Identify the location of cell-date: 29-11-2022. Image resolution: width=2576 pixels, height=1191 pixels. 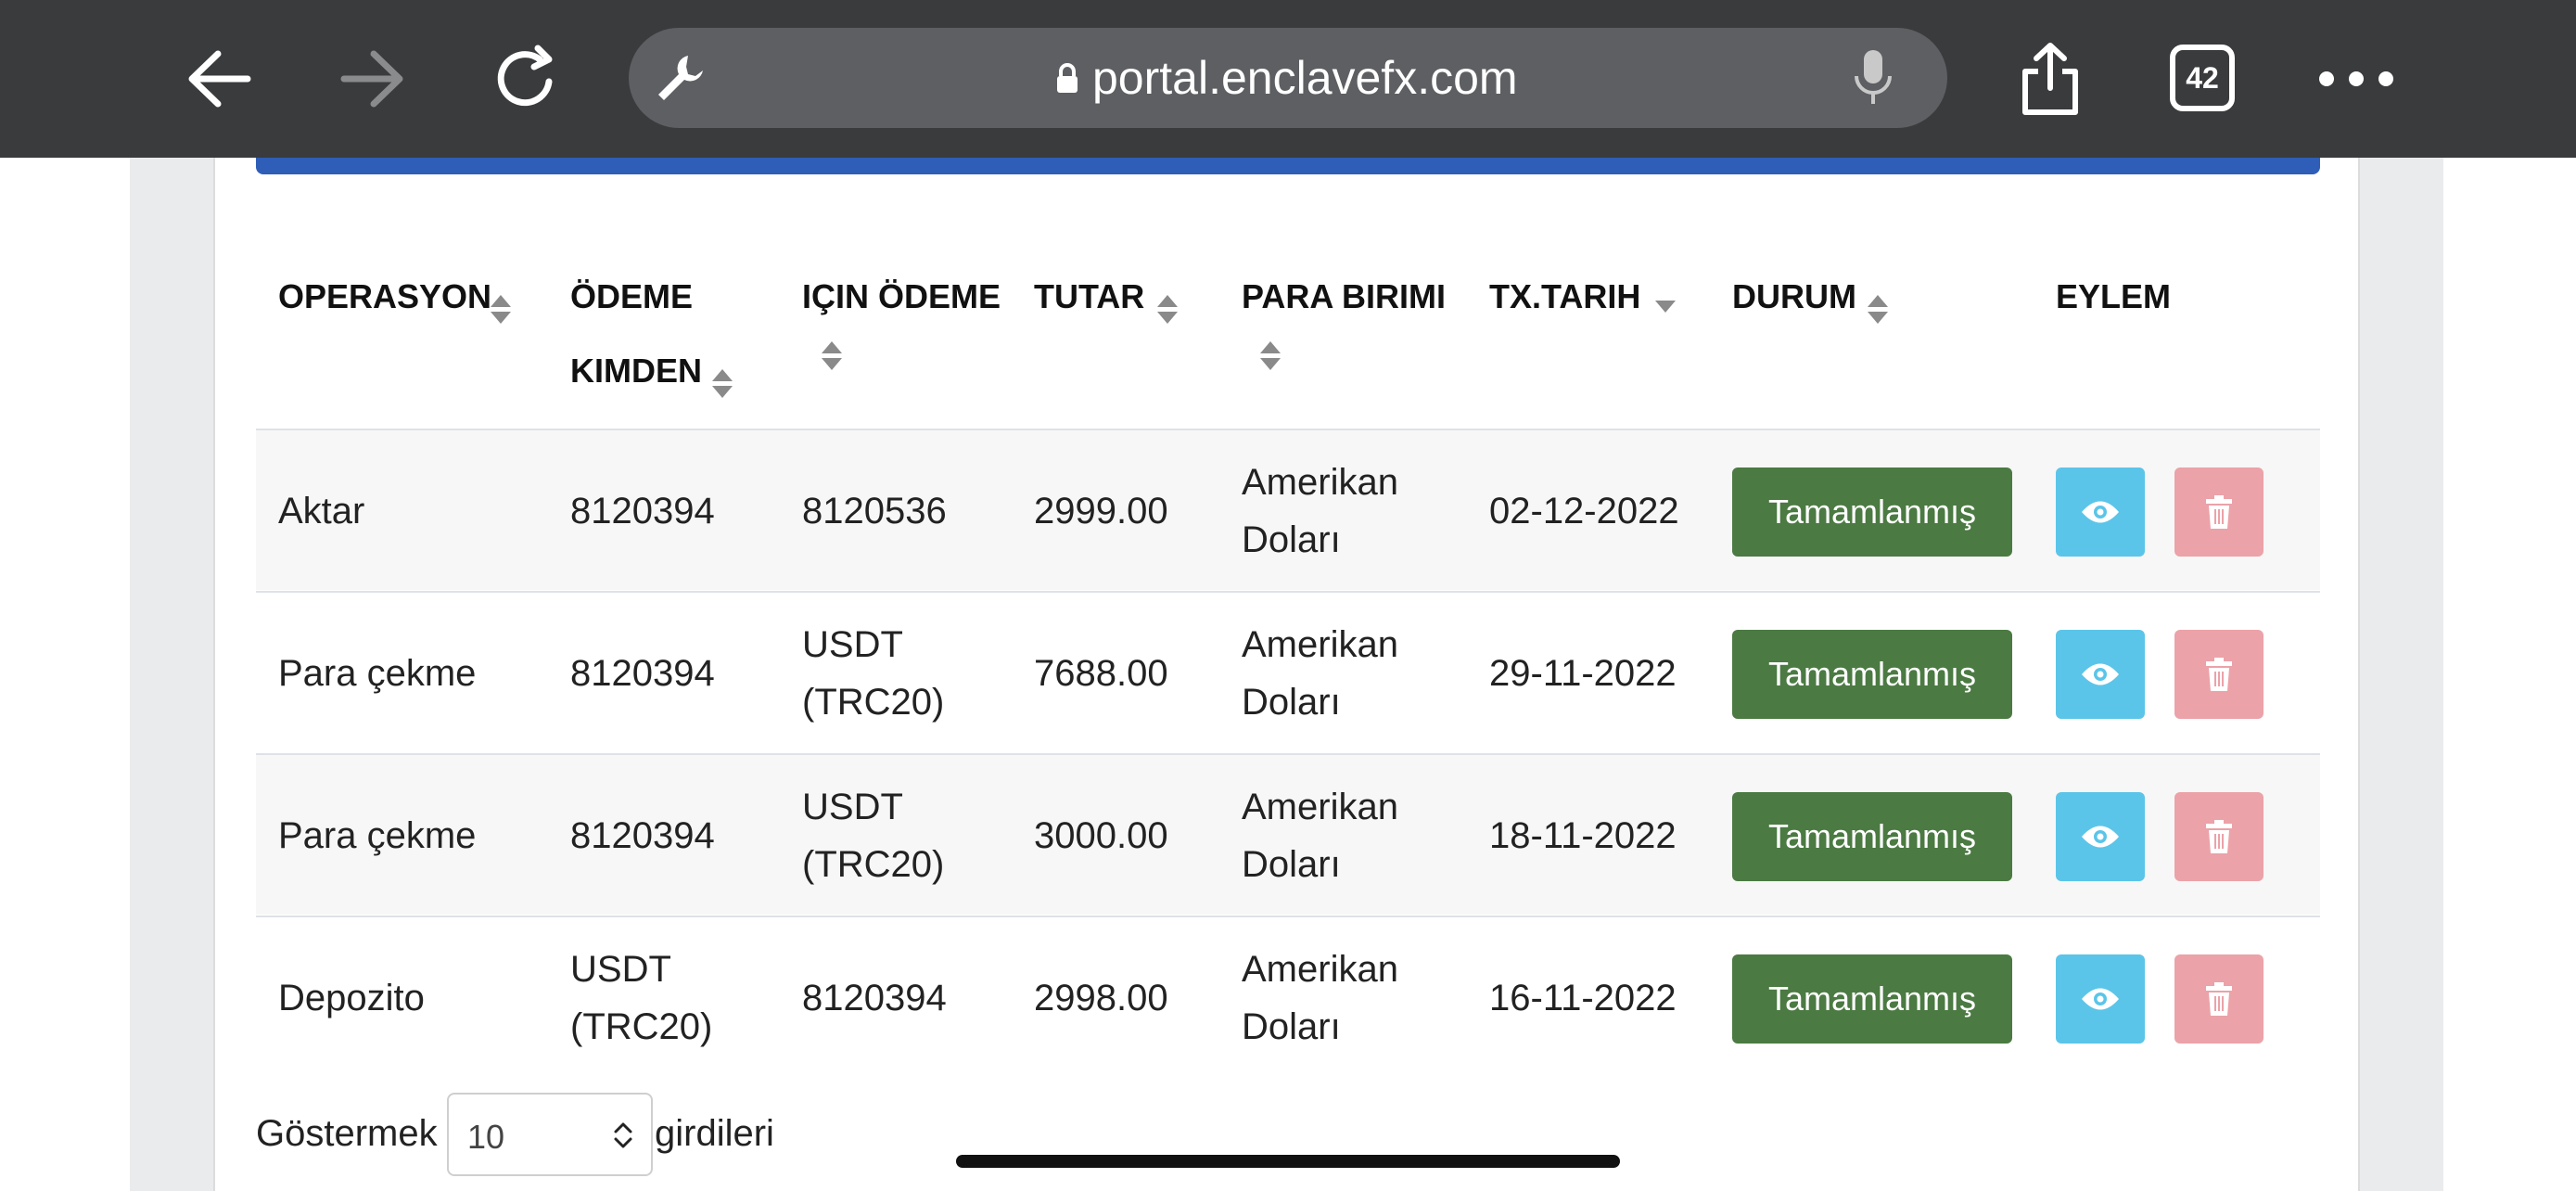
(1583, 673).